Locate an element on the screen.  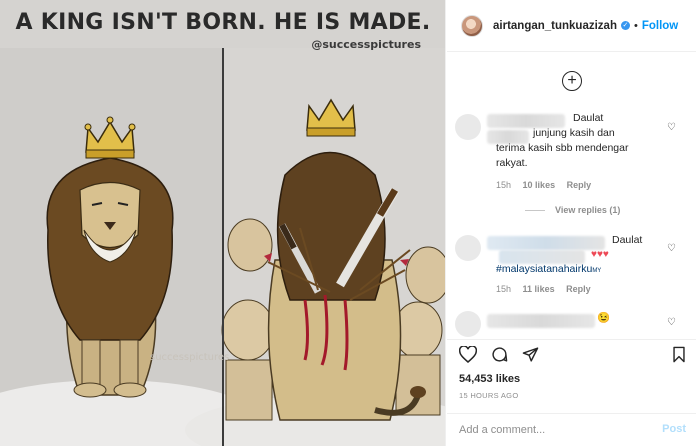
post-button: Post is located at coordinates (674, 429).